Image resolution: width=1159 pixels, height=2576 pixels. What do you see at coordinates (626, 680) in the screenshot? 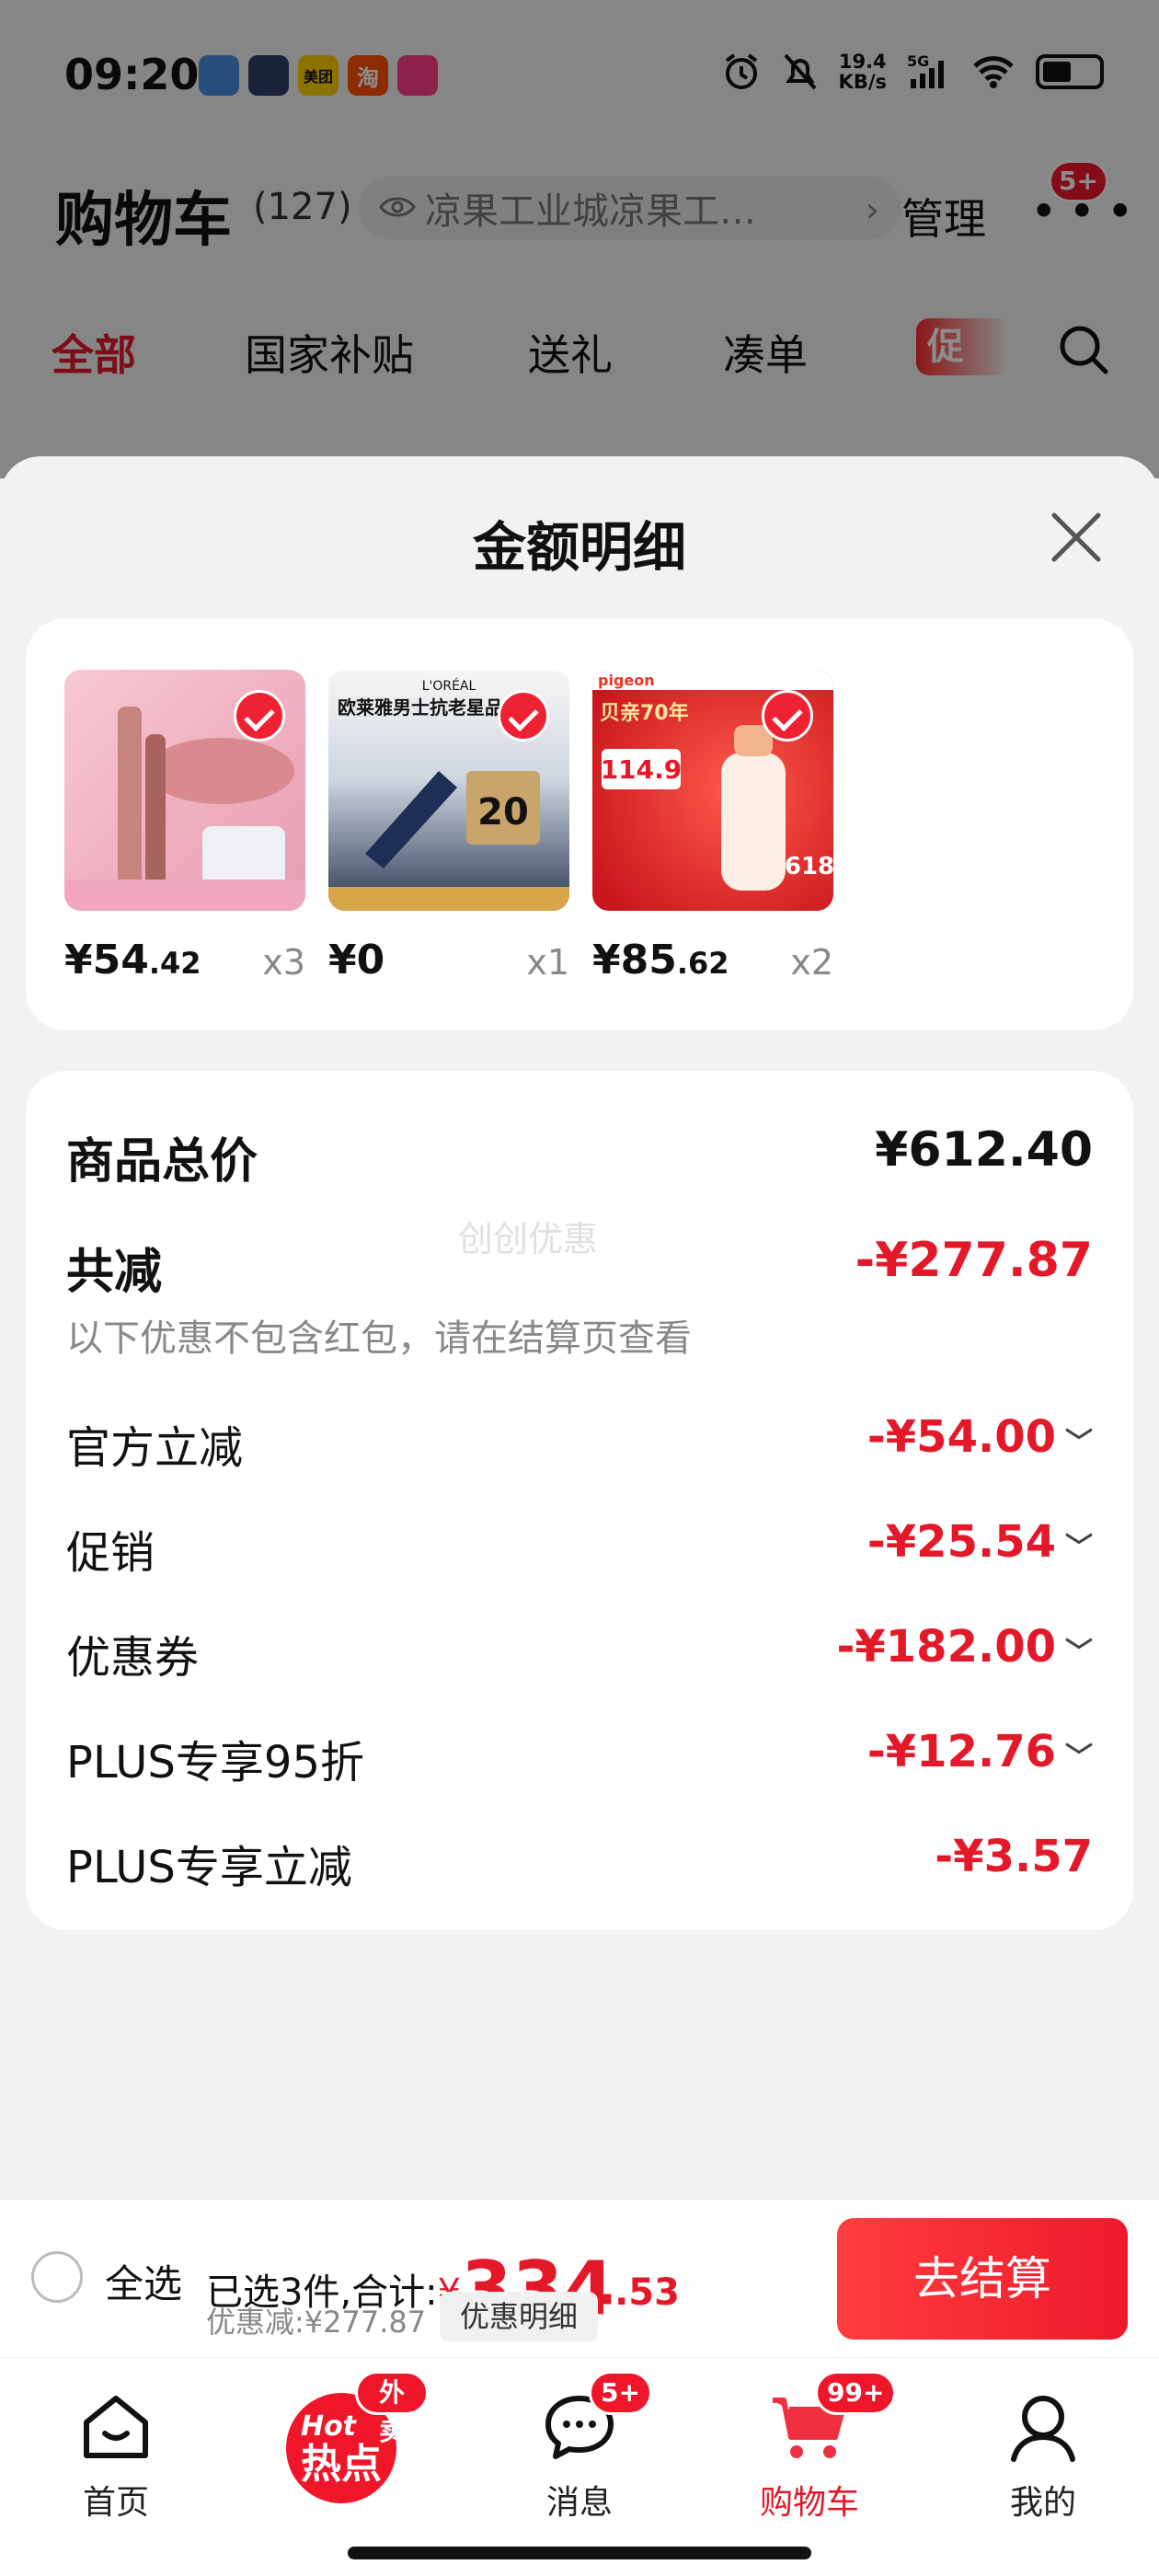
I see `product-brand-text: pigeon` at bounding box center [626, 680].